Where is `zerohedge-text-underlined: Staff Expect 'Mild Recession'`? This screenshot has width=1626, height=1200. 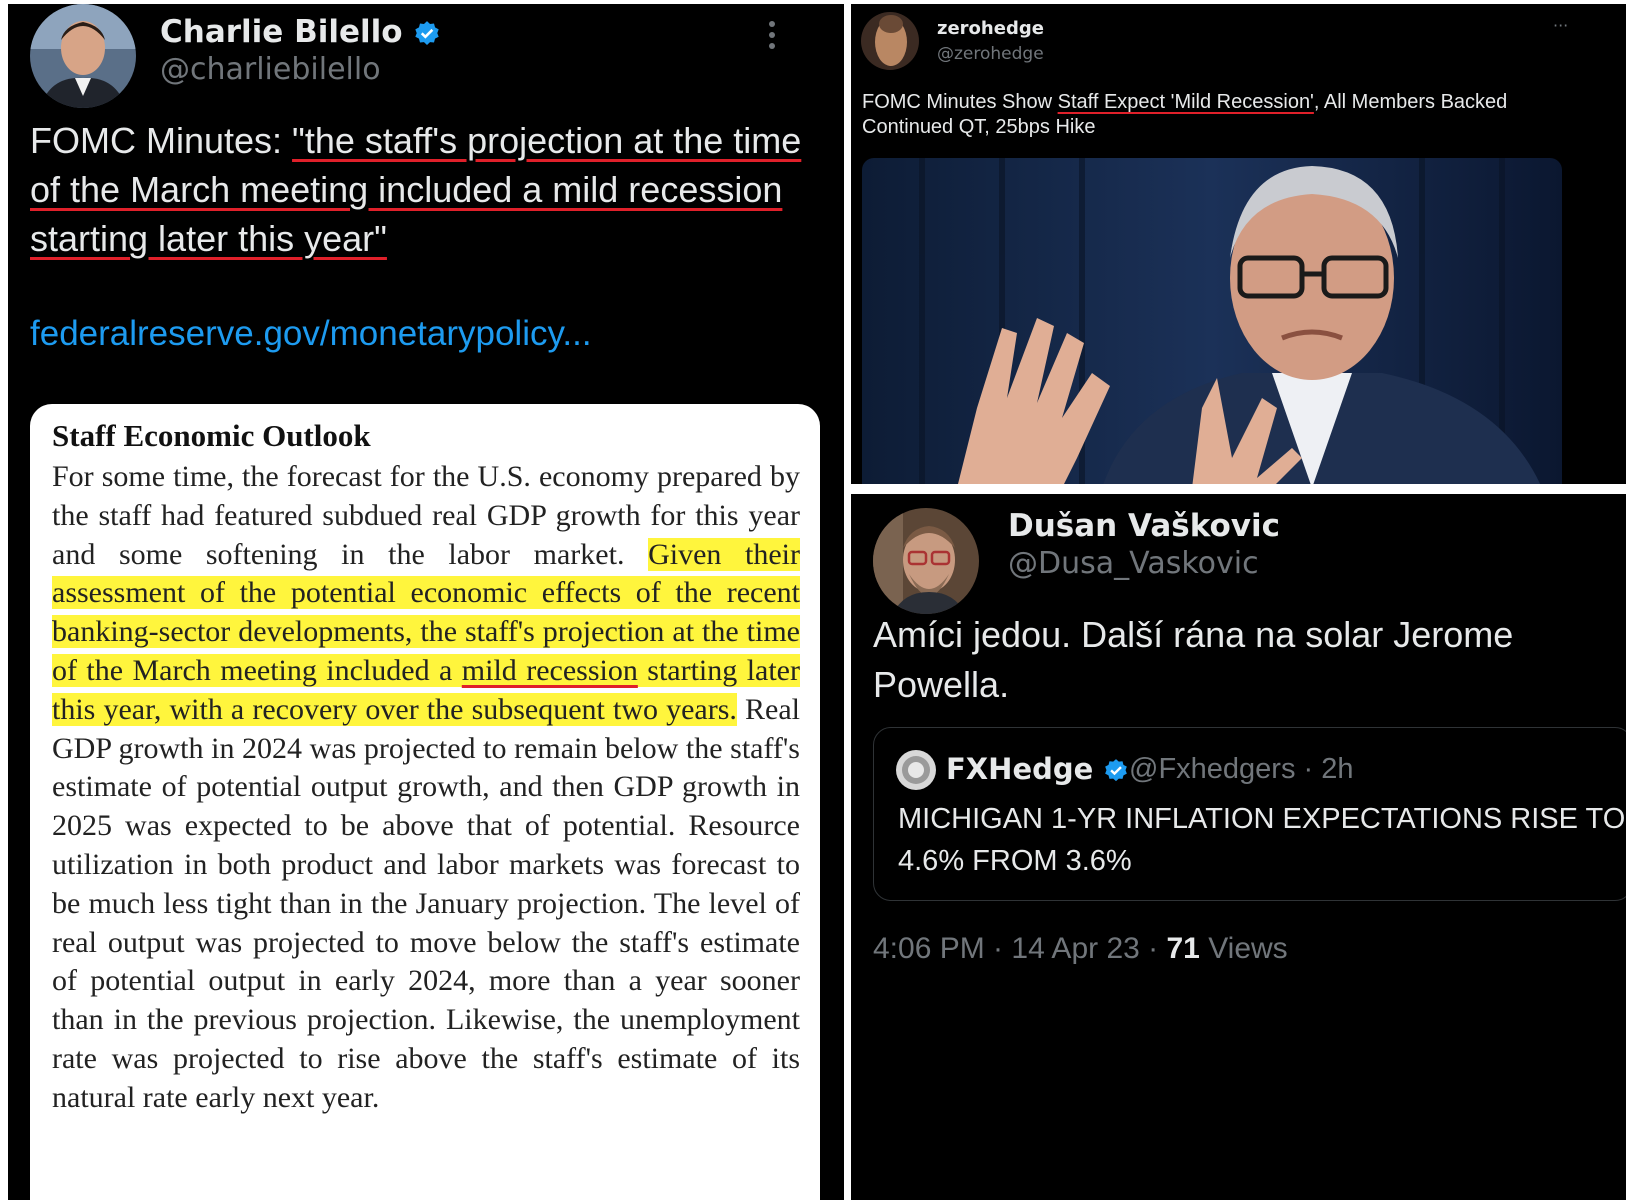 zerohedge-text-underlined: Staff Expect 'Mild Recession' is located at coordinates (1185, 102).